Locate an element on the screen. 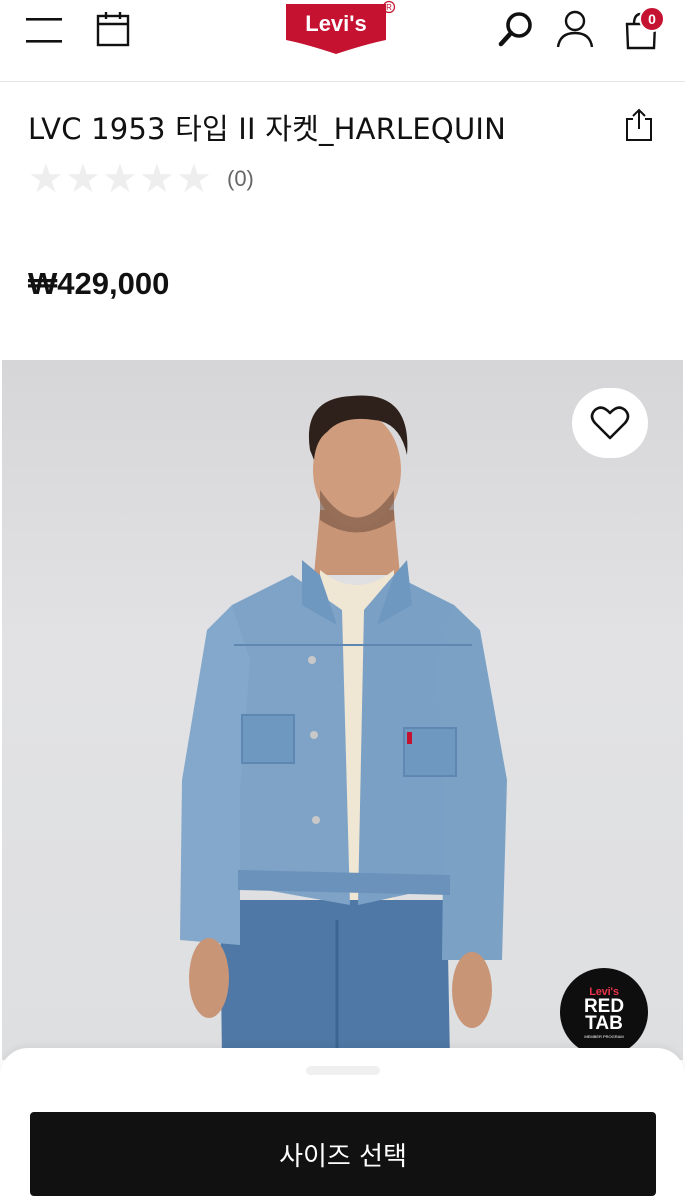 The height and width of the screenshot is (1200, 685). calendar-icon is located at coordinates (113, 29).